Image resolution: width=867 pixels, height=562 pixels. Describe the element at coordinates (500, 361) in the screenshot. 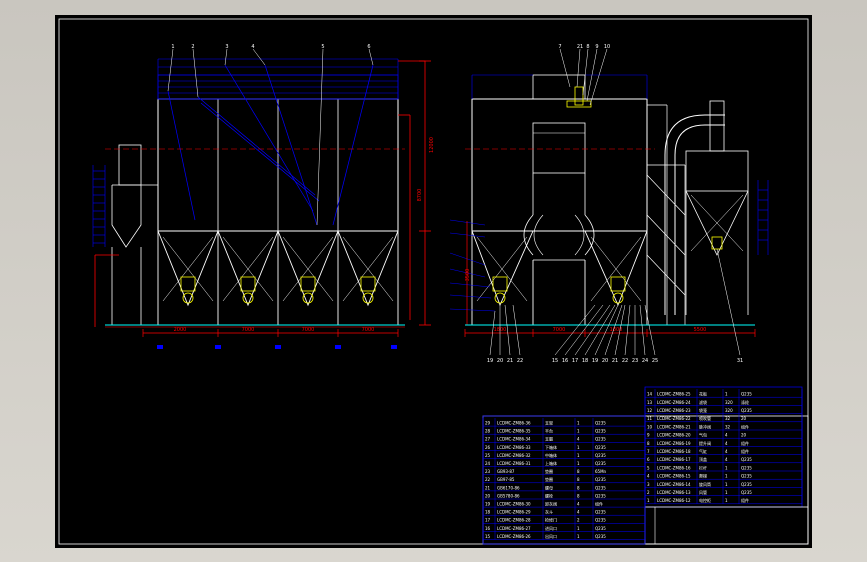

I see `balloon-b2: 20` at that location.